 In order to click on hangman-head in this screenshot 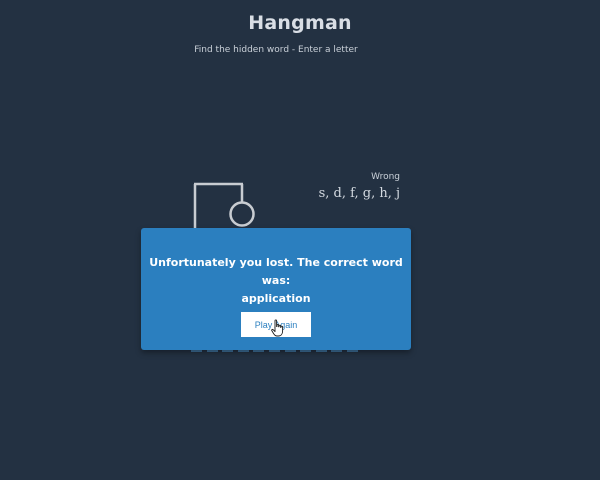, I will do `click(242, 214)`.